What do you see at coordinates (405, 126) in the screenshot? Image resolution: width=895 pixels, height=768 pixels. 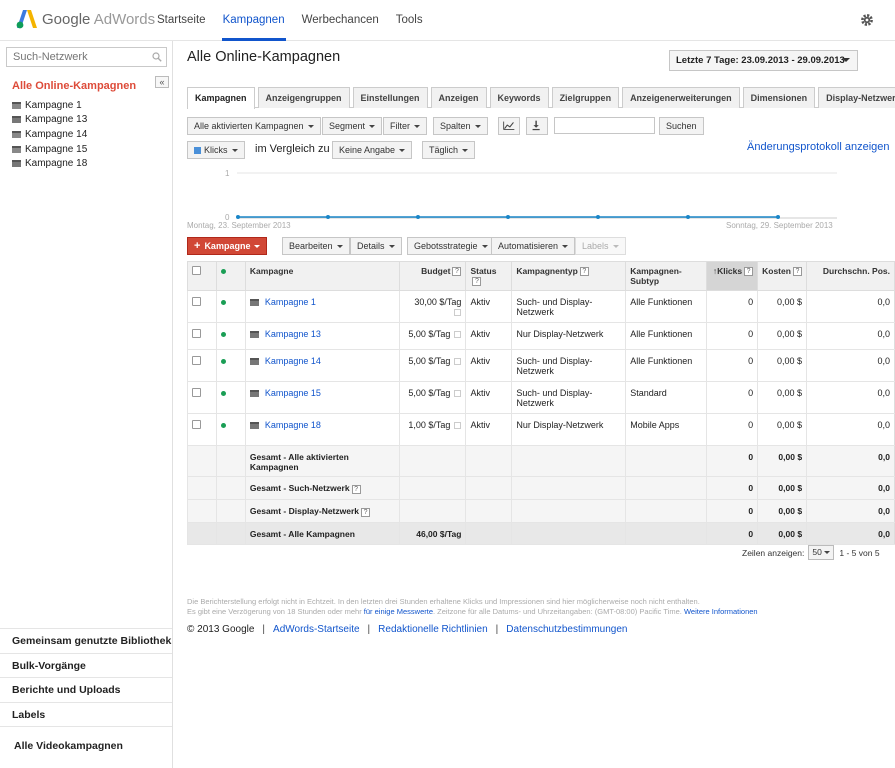 I see `filter-dropdown: Filter` at bounding box center [405, 126].